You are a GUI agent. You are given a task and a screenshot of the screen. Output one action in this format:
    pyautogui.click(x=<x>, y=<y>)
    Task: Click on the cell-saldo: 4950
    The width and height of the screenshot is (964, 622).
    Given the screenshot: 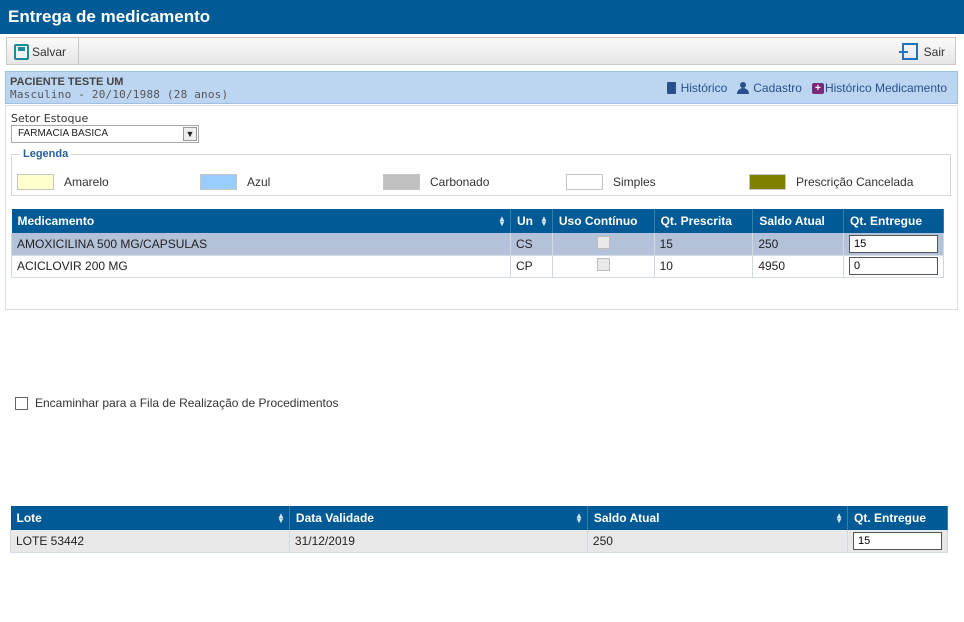 What is the action you would take?
    pyautogui.click(x=798, y=266)
    